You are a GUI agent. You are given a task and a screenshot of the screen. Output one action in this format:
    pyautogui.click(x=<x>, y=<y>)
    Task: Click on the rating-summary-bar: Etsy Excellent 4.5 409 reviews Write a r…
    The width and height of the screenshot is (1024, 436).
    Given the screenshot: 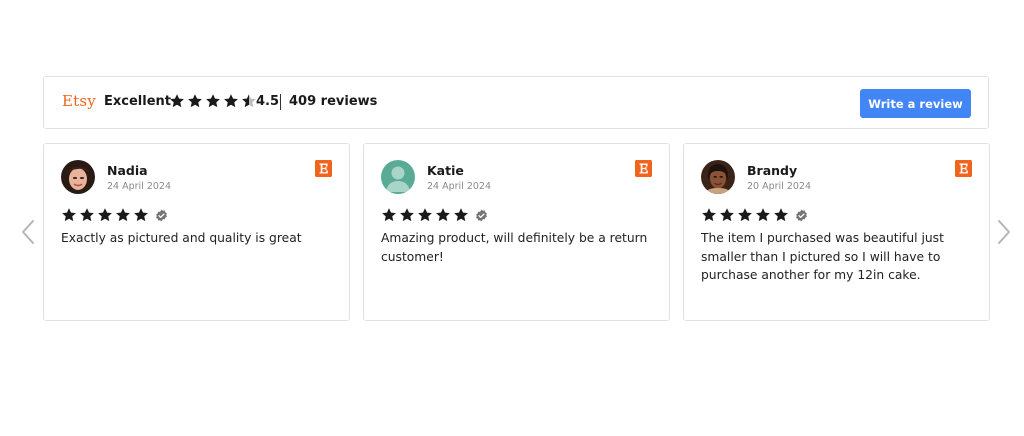 What is the action you would take?
    pyautogui.click(x=516, y=102)
    